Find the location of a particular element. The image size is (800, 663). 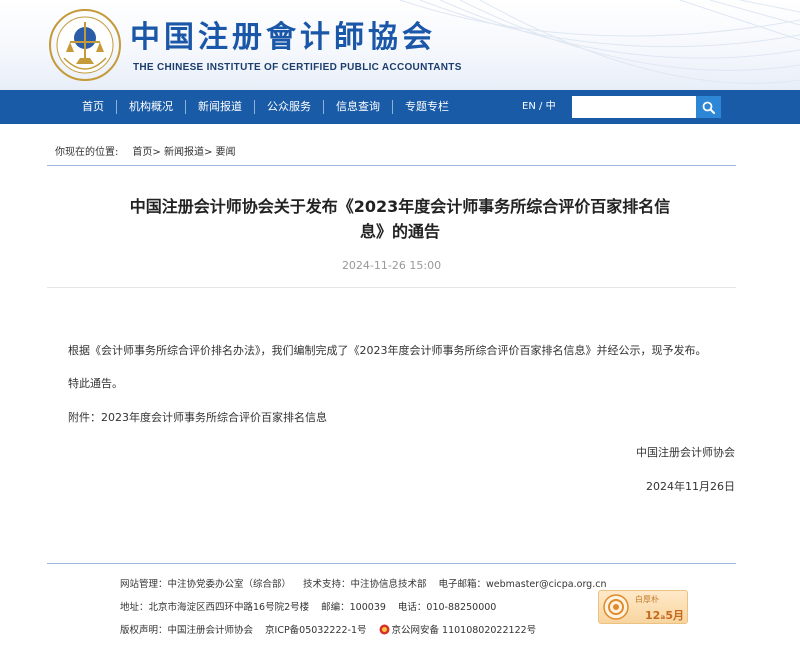

breadcrumb-current: 要闻 is located at coordinates (226, 152).